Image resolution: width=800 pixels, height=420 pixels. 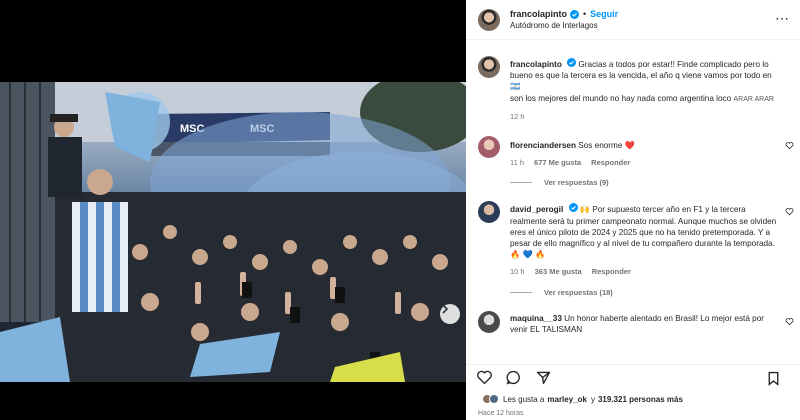 I want to click on caption-avatar, so click(x=489, y=67).